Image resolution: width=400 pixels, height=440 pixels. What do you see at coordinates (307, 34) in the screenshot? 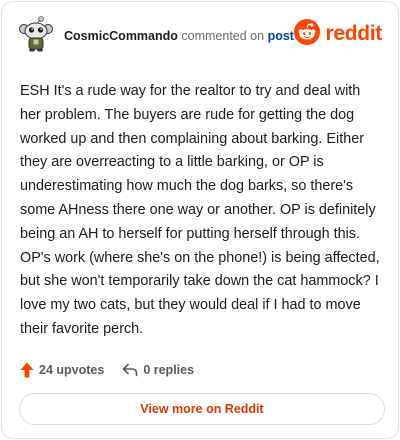
I see `reddit-logo-icon` at bounding box center [307, 34].